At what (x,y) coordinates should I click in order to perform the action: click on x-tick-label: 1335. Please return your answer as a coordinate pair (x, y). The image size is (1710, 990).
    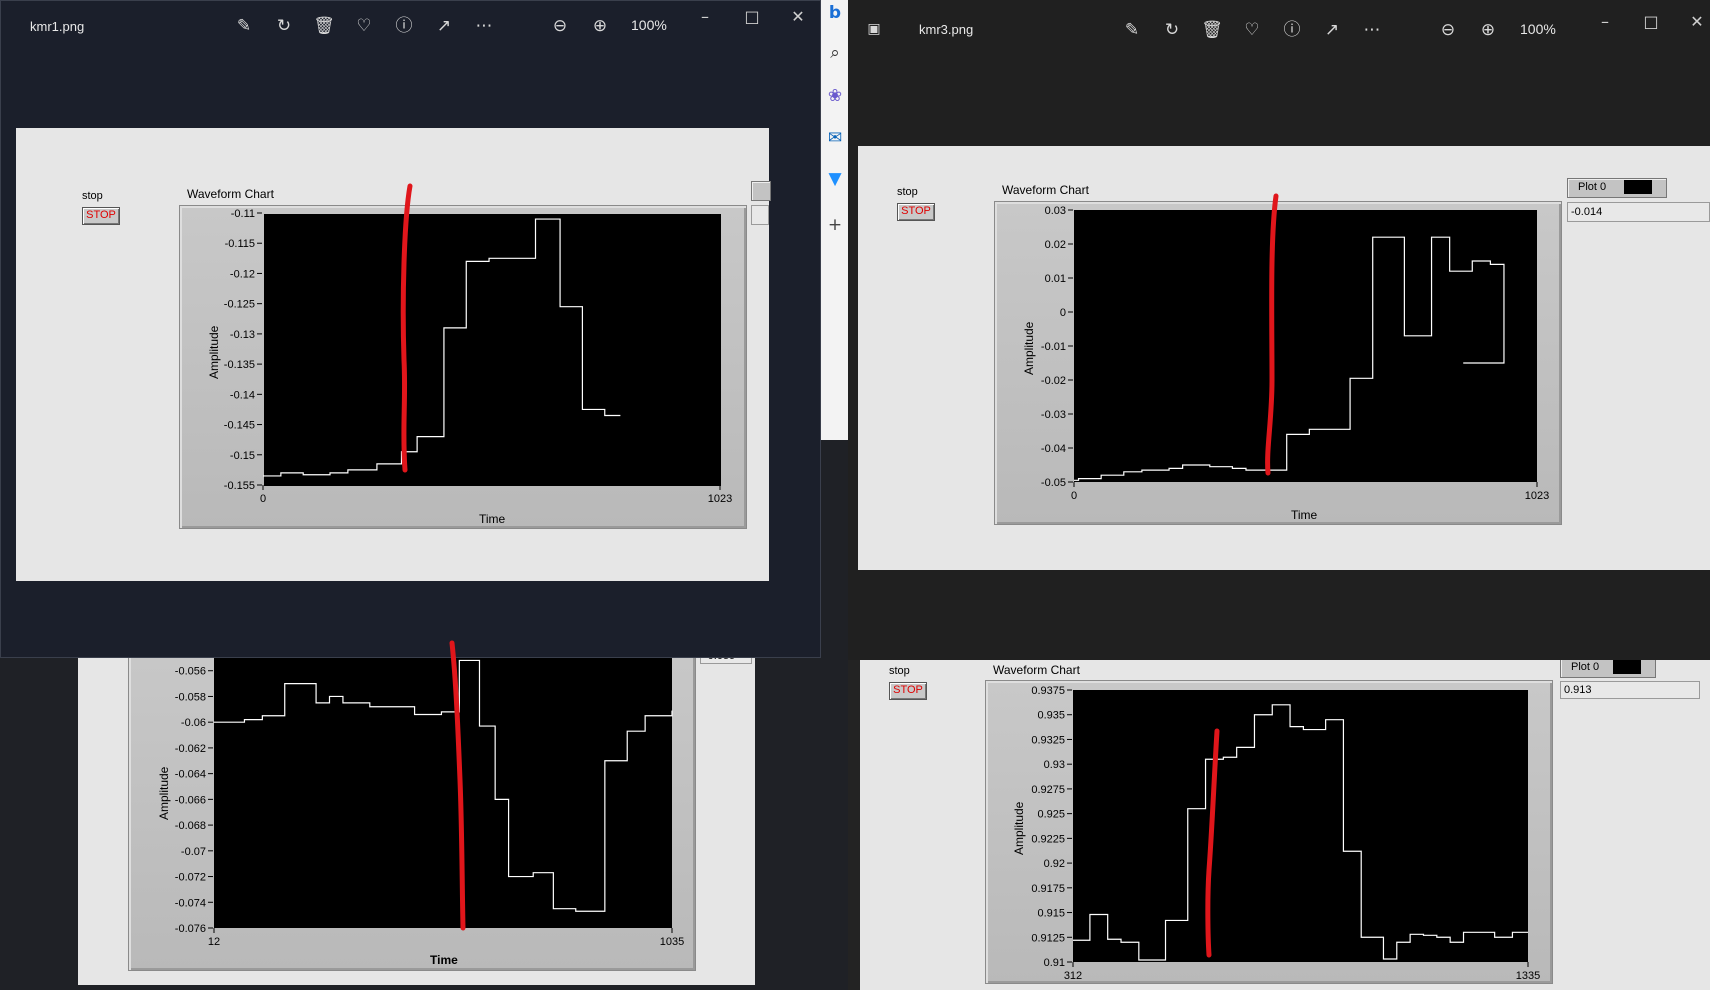
    Looking at the image, I should click on (1528, 976).